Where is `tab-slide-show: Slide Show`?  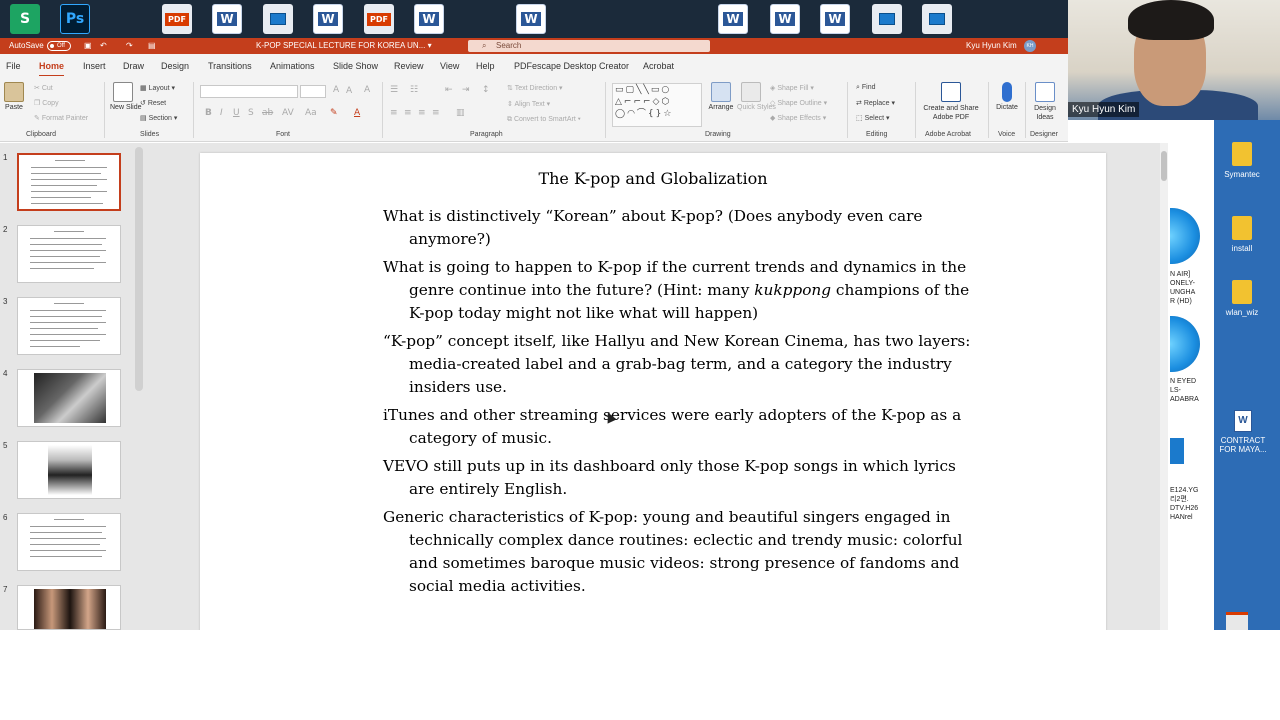
tab-slide-show: Slide Show is located at coordinates (355, 66).